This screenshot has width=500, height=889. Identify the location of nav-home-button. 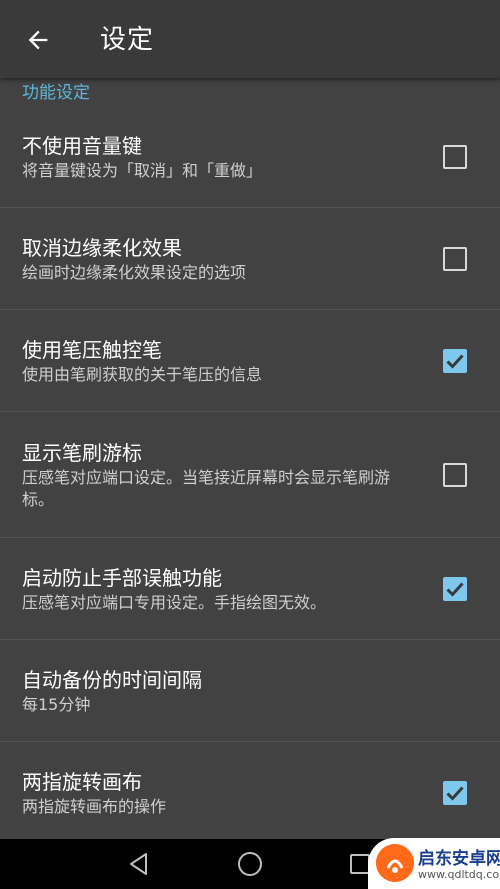
(250, 864).